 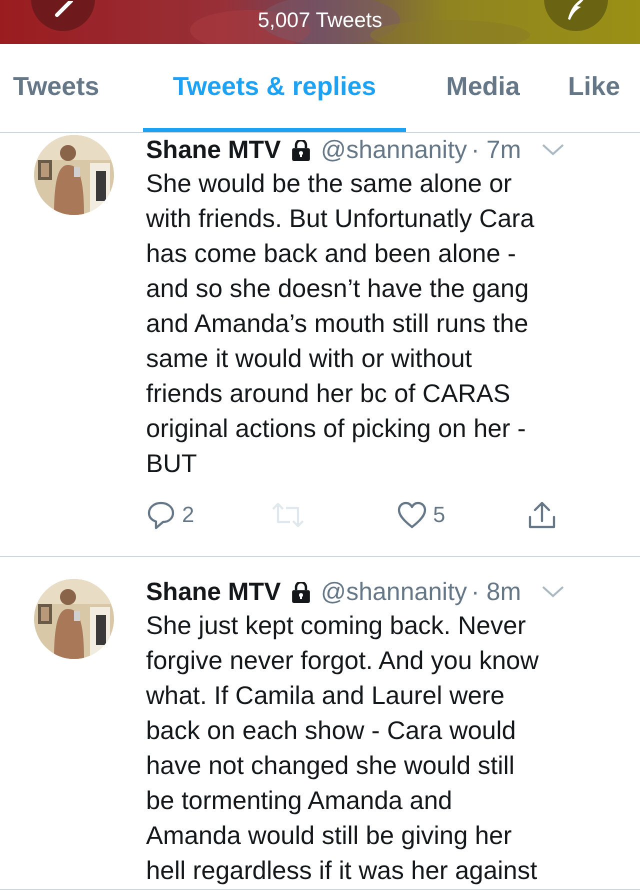 I want to click on profile-tab: Like, so click(x=594, y=88).